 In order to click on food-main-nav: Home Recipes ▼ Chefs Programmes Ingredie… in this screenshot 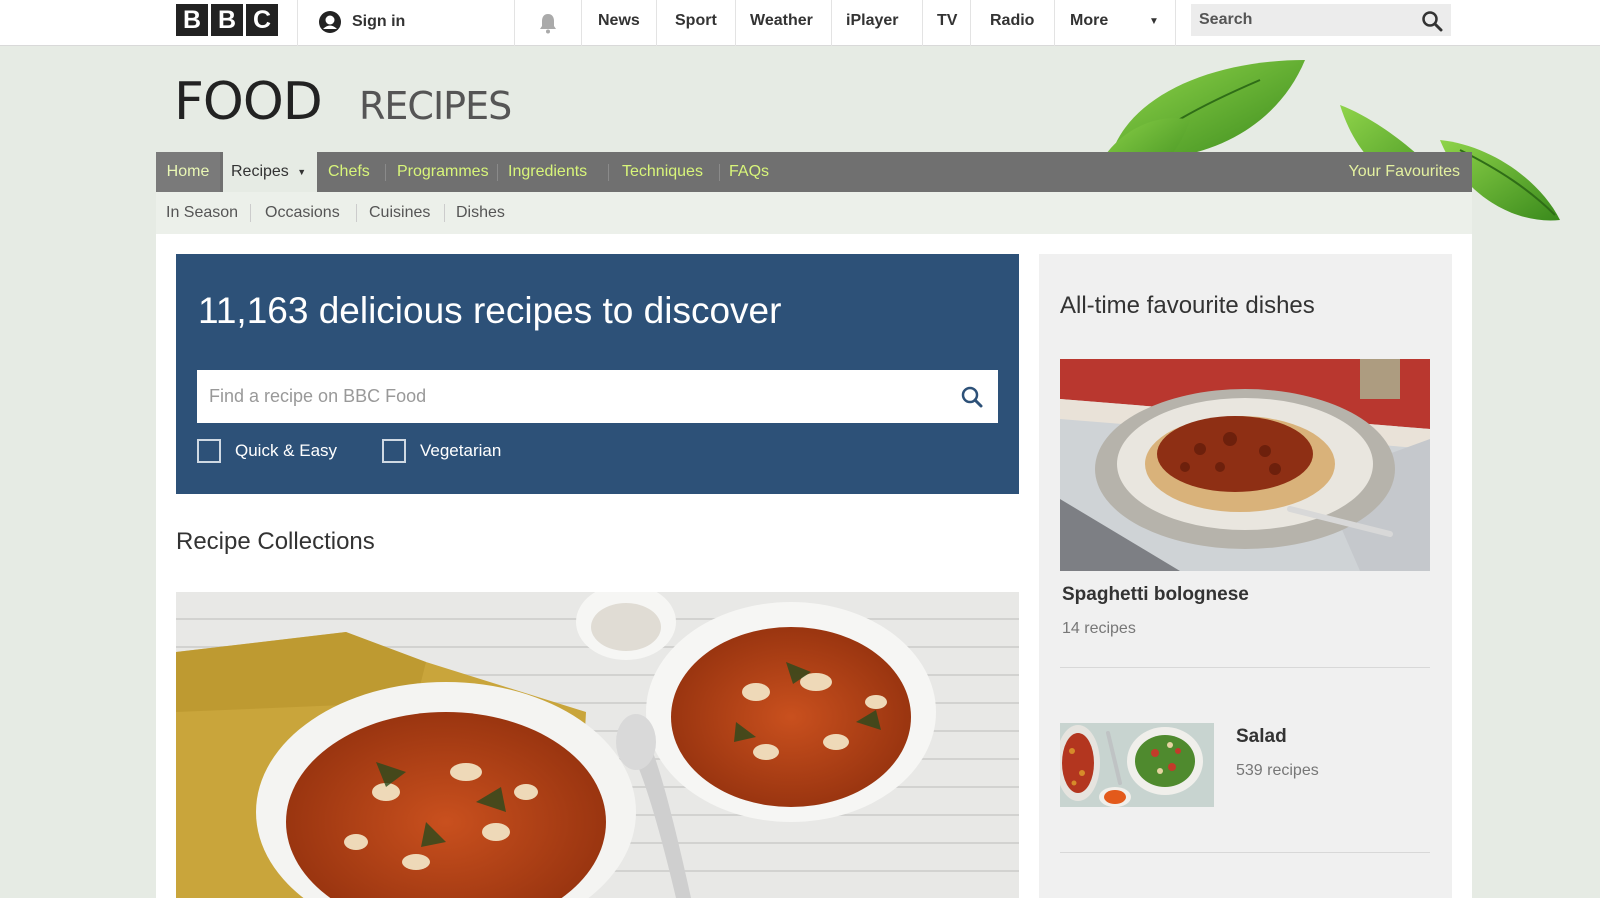, I will do `click(814, 172)`.